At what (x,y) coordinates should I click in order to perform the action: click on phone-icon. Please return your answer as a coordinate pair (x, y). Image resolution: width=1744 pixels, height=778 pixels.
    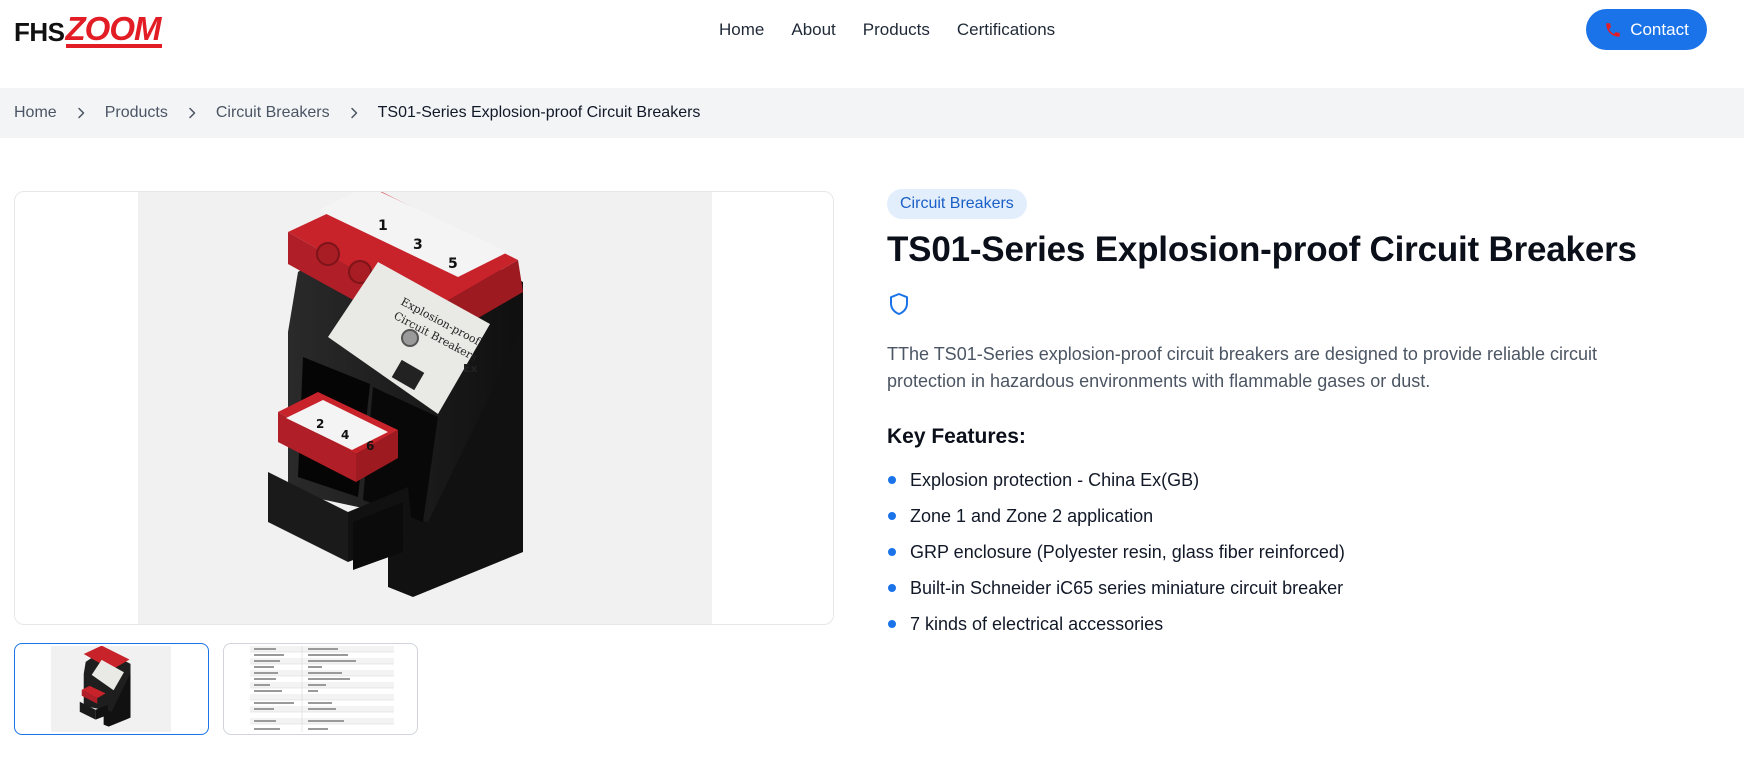
    Looking at the image, I should click on (1613, 29).